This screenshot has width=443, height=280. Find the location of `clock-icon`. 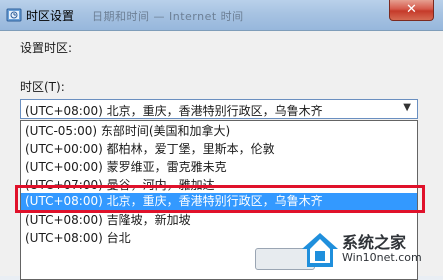

clock-icon is located at coordinates (14, 15).